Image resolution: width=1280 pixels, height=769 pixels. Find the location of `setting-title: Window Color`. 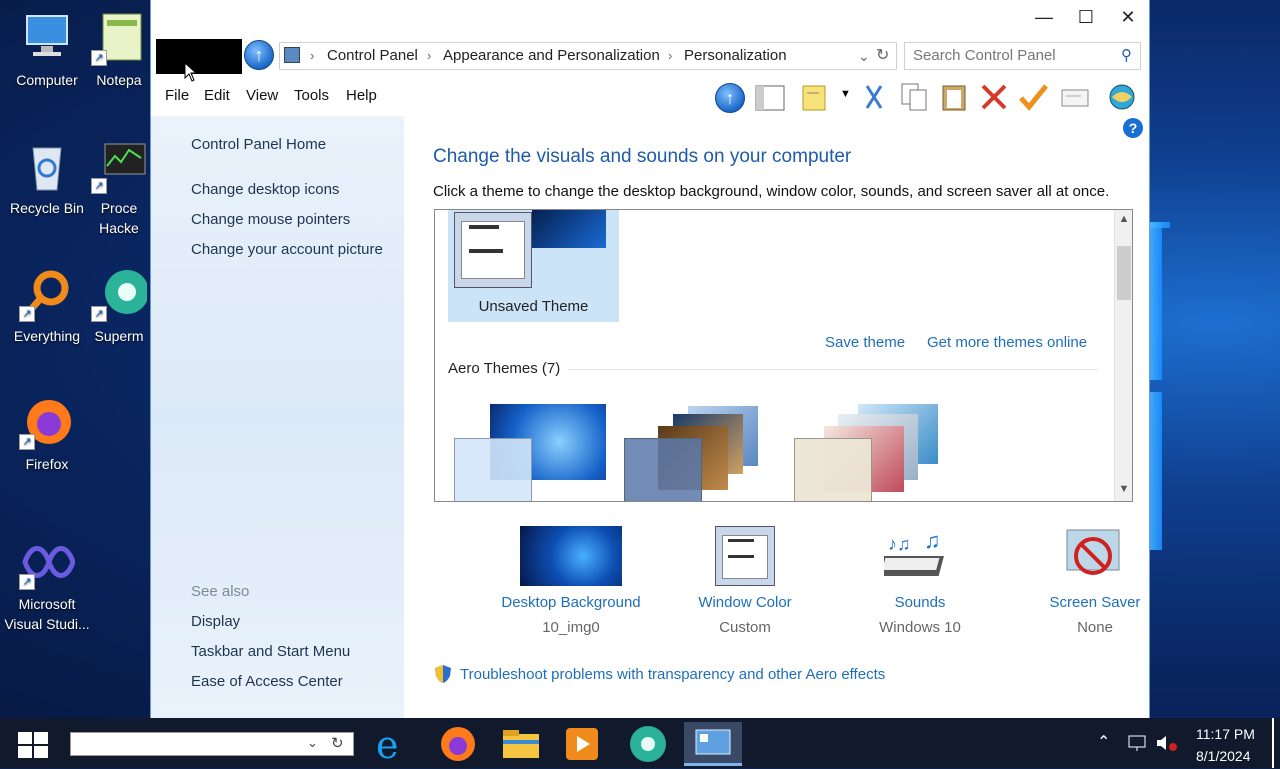

setting-title: Window Color is located at coordinates (745, 602).